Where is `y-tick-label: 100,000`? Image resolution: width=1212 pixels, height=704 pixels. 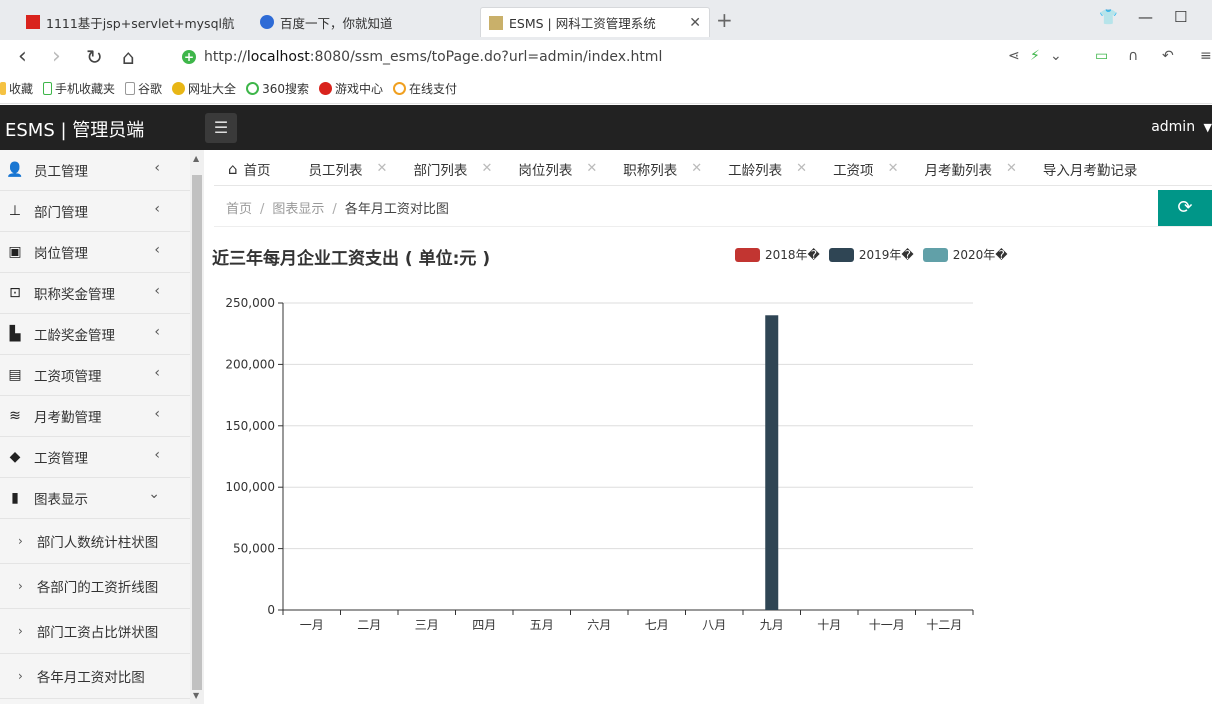 y-tick-label: 100,000 is located at coordinates (250, 487).